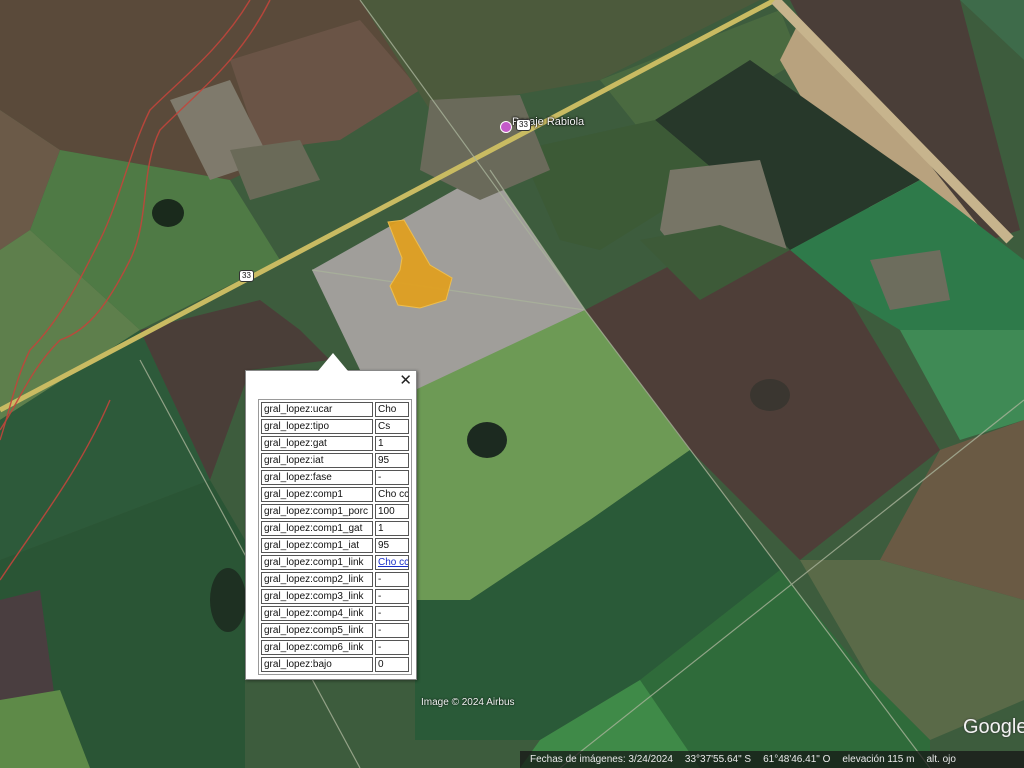 The image size is (1024, 768). I want to click on table-row: gral_lopez:comp1_porc 100, so click(335, 511).